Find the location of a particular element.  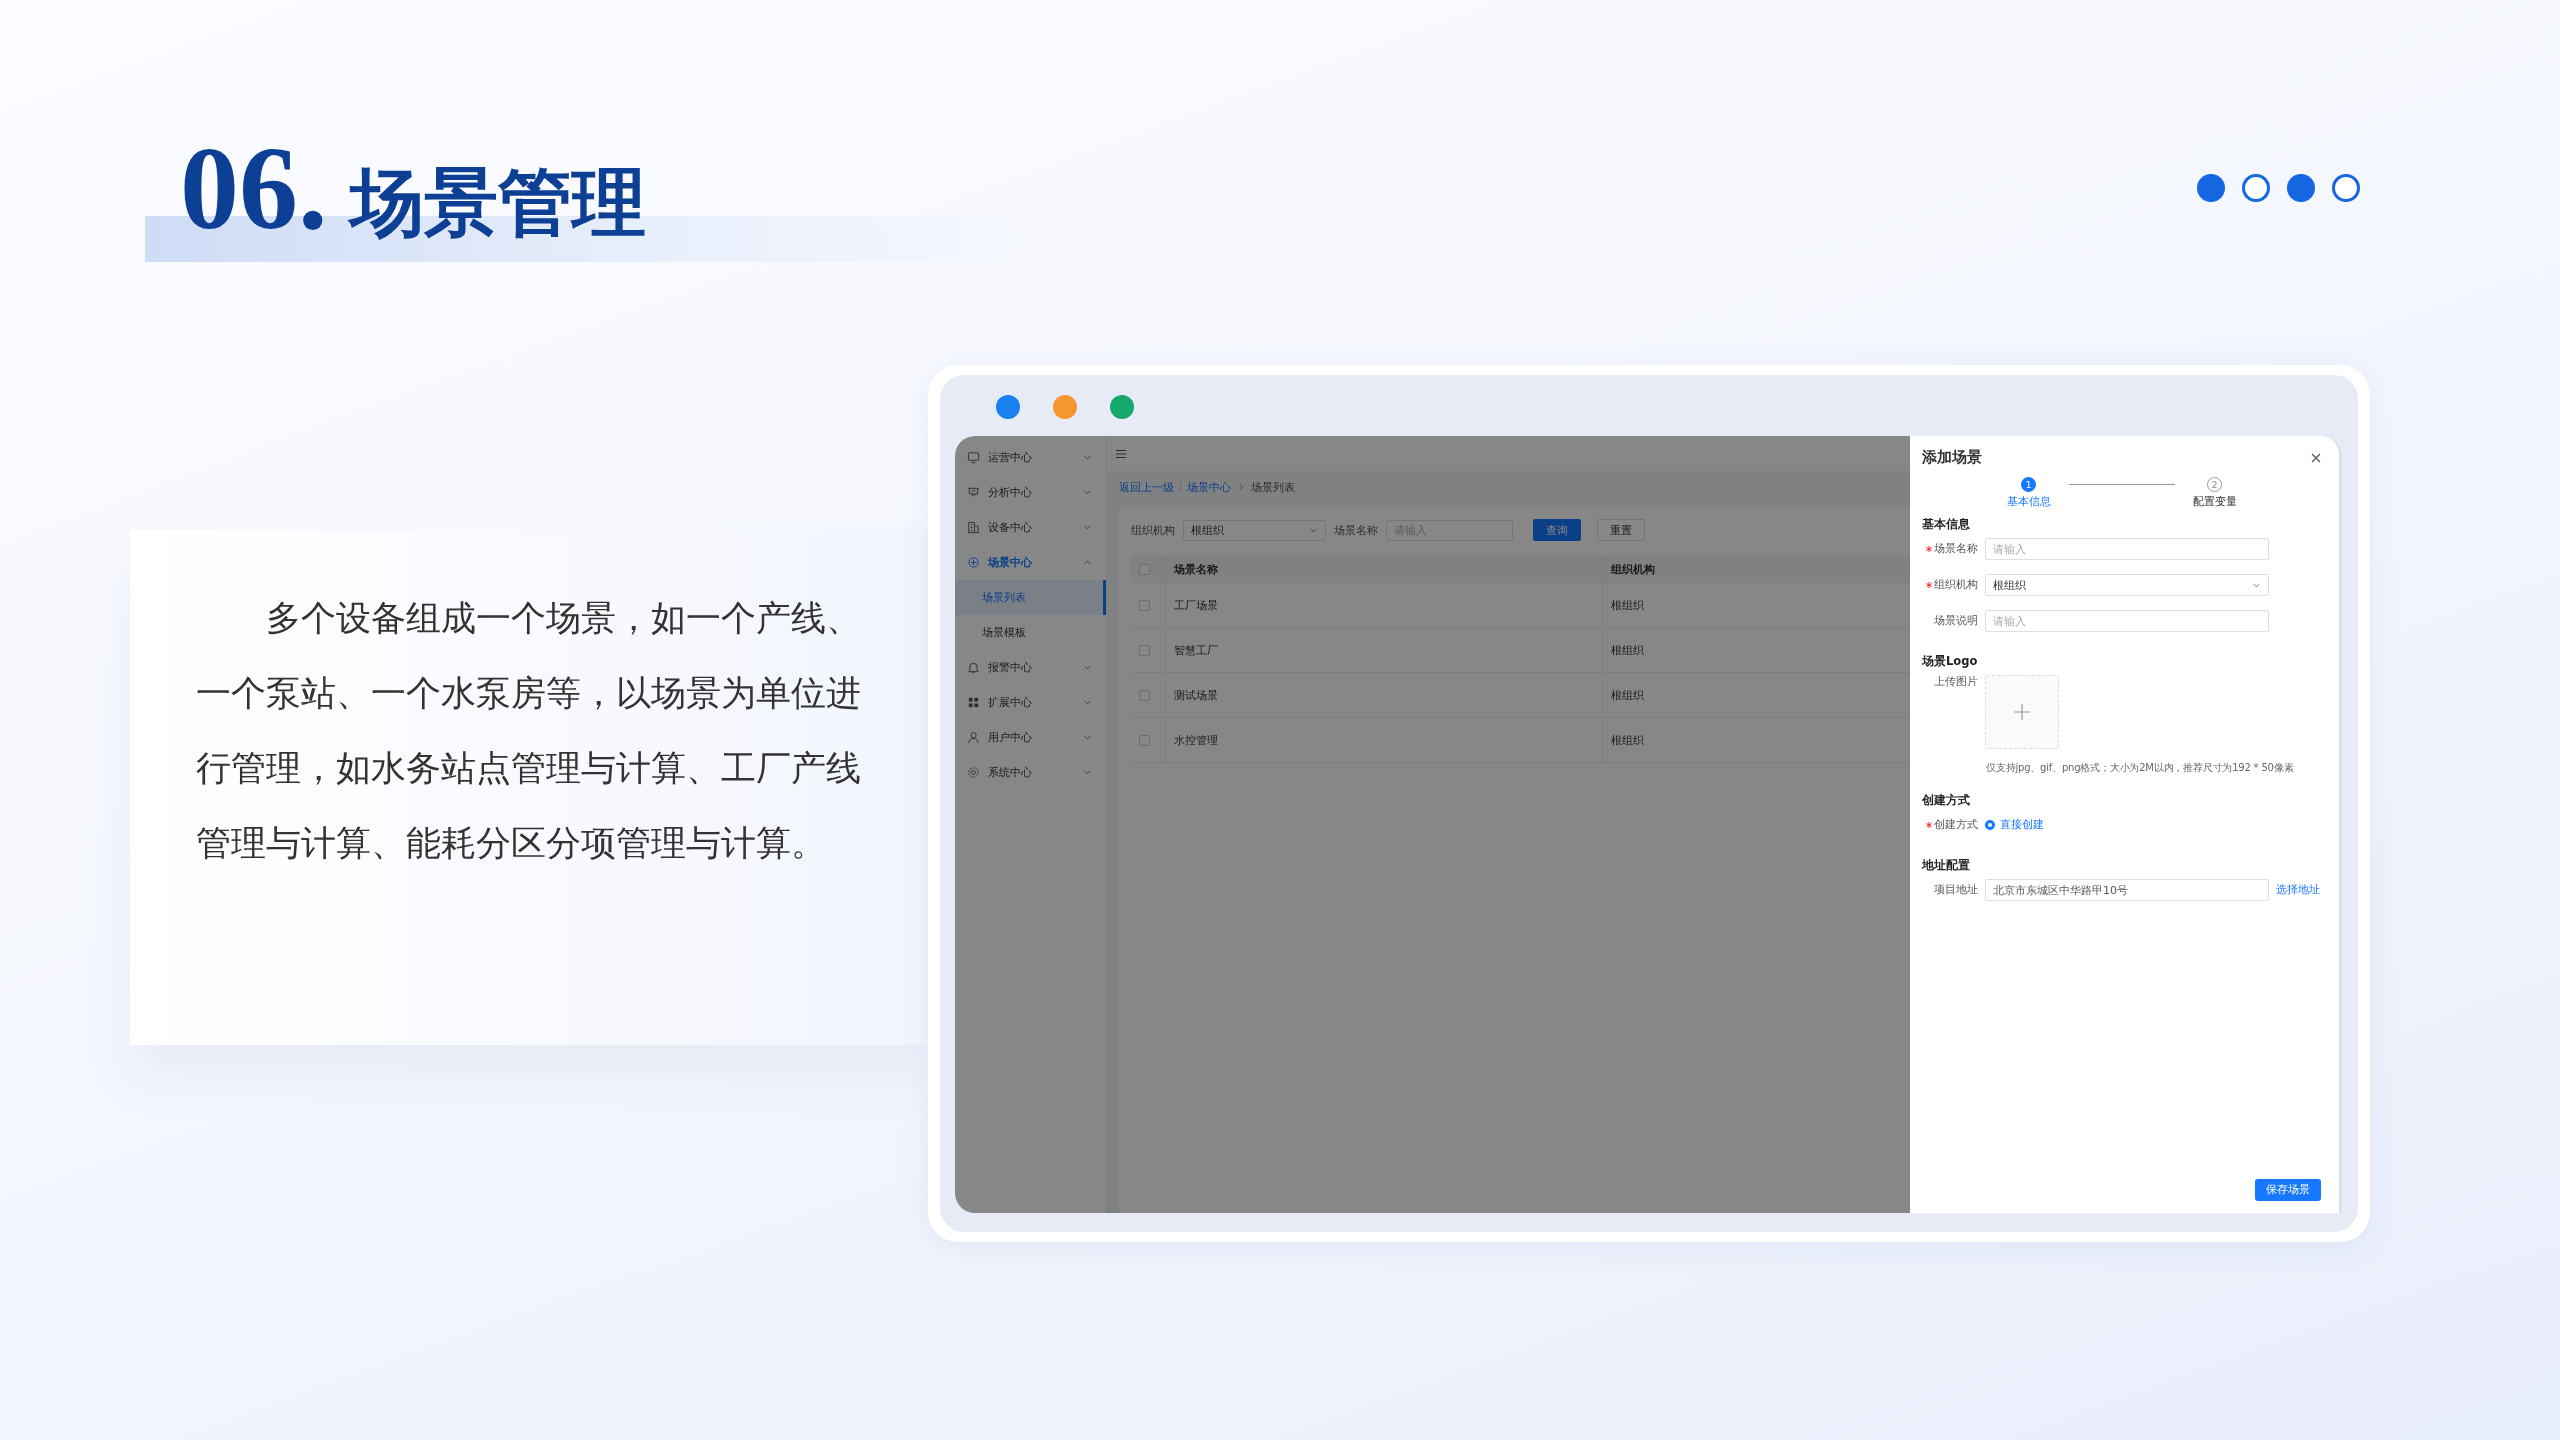

sidebar-label: 用户中心 is located at coordinates (1010, 737).